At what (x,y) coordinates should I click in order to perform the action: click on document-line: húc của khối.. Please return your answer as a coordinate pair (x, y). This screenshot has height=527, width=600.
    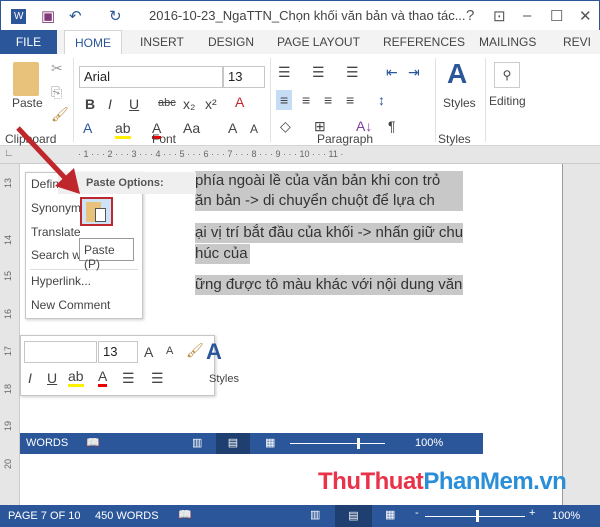
    Looking at the image, I should click on (222, 254).